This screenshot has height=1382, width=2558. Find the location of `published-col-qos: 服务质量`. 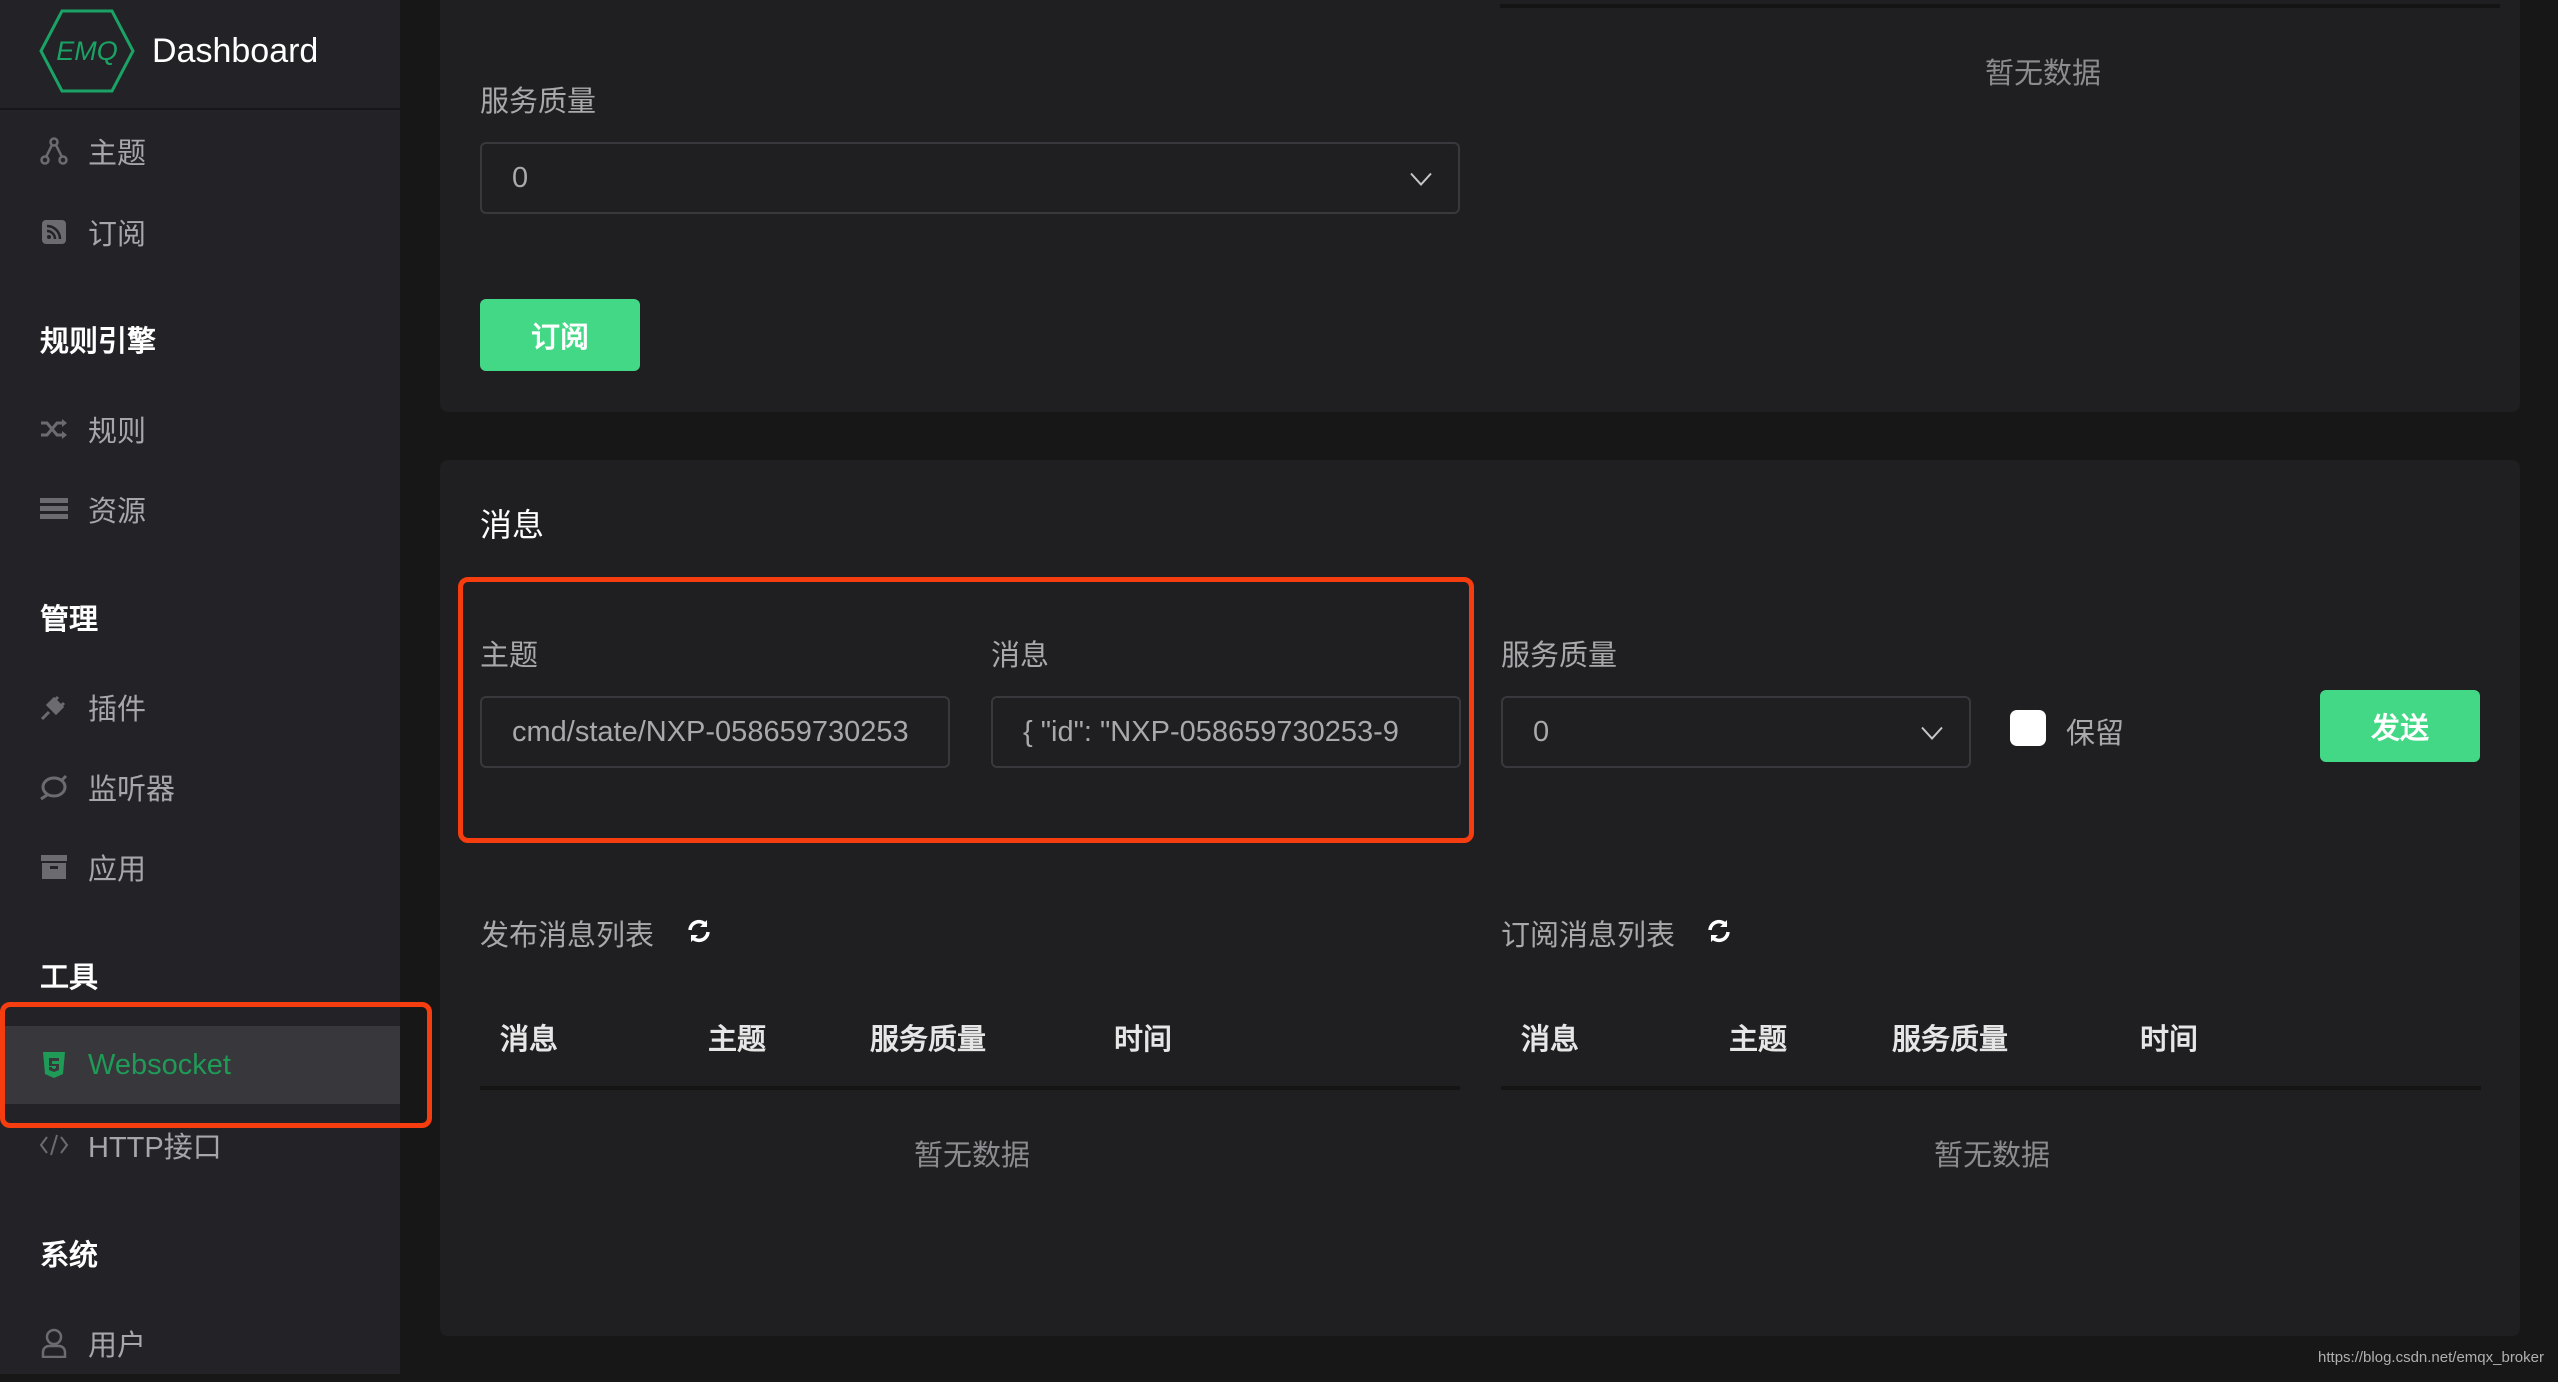

published-col-qos: 服务质量 is located at coordinates (928, 1040).